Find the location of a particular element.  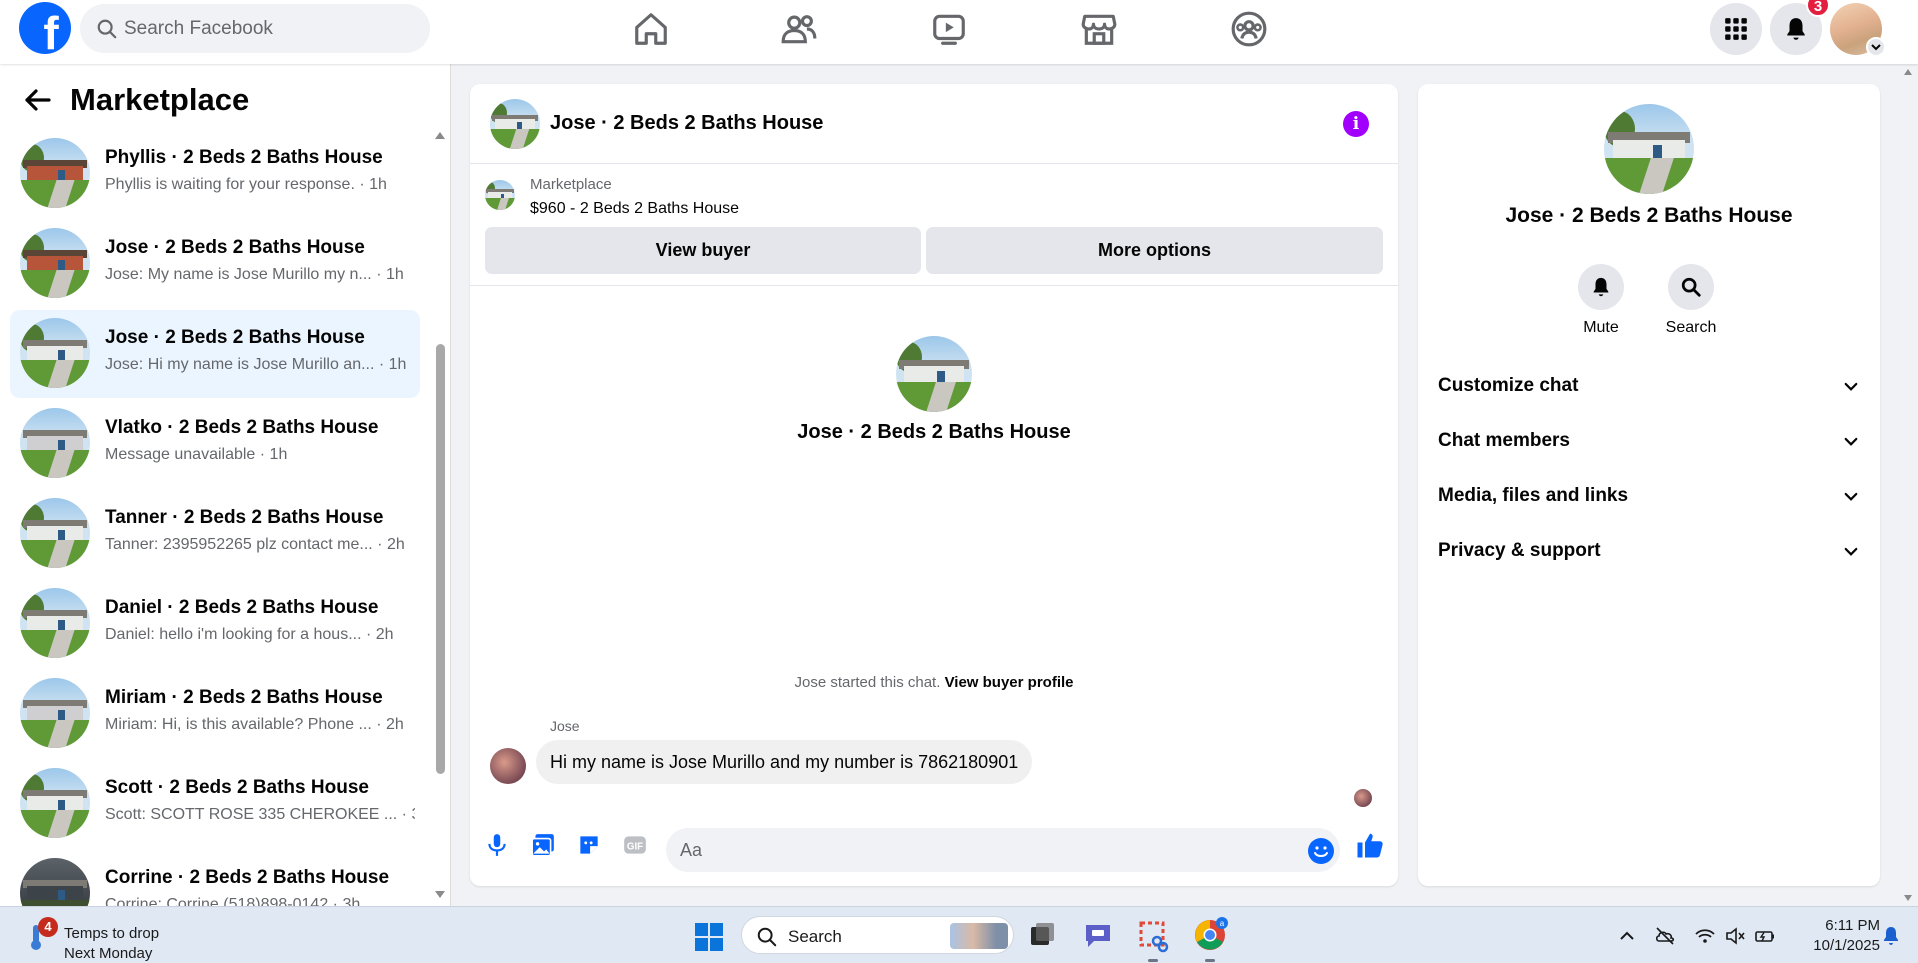

task-view-icon is located at coordinates (1043, 935).